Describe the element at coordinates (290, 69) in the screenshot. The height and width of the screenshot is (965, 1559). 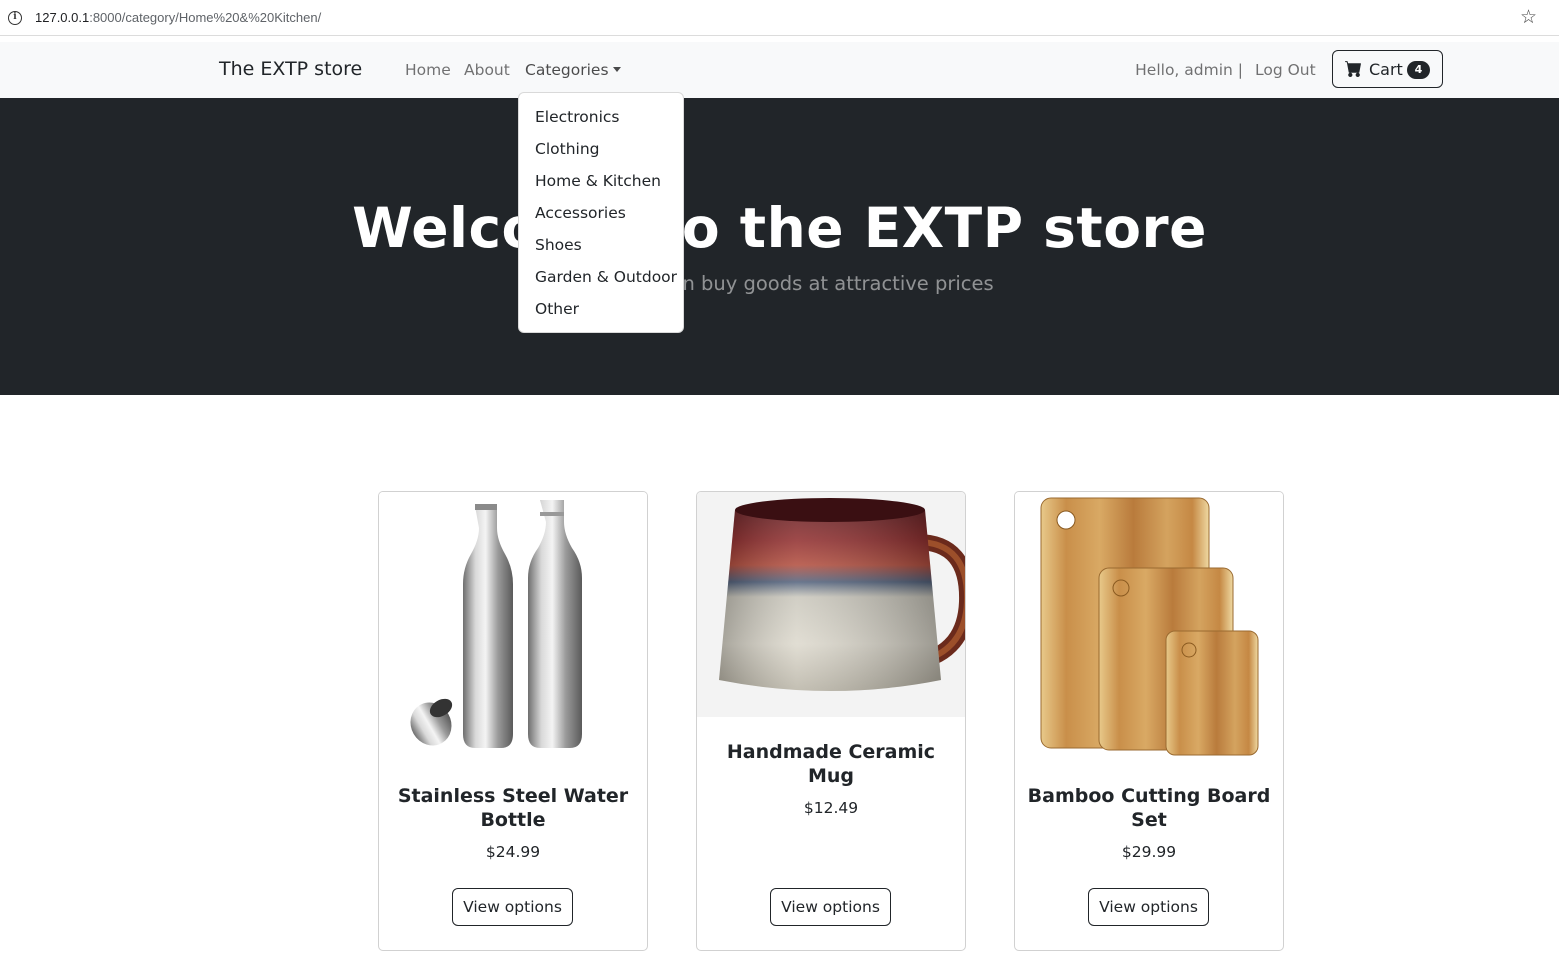
I see `brand-link: The EXTP store` at that location.